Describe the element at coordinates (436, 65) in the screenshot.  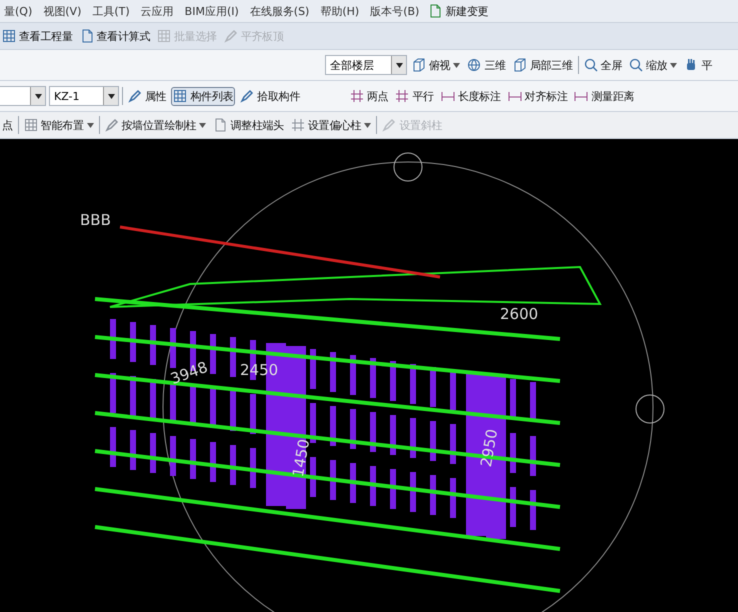
I see `view-button: 俯视` at that location.